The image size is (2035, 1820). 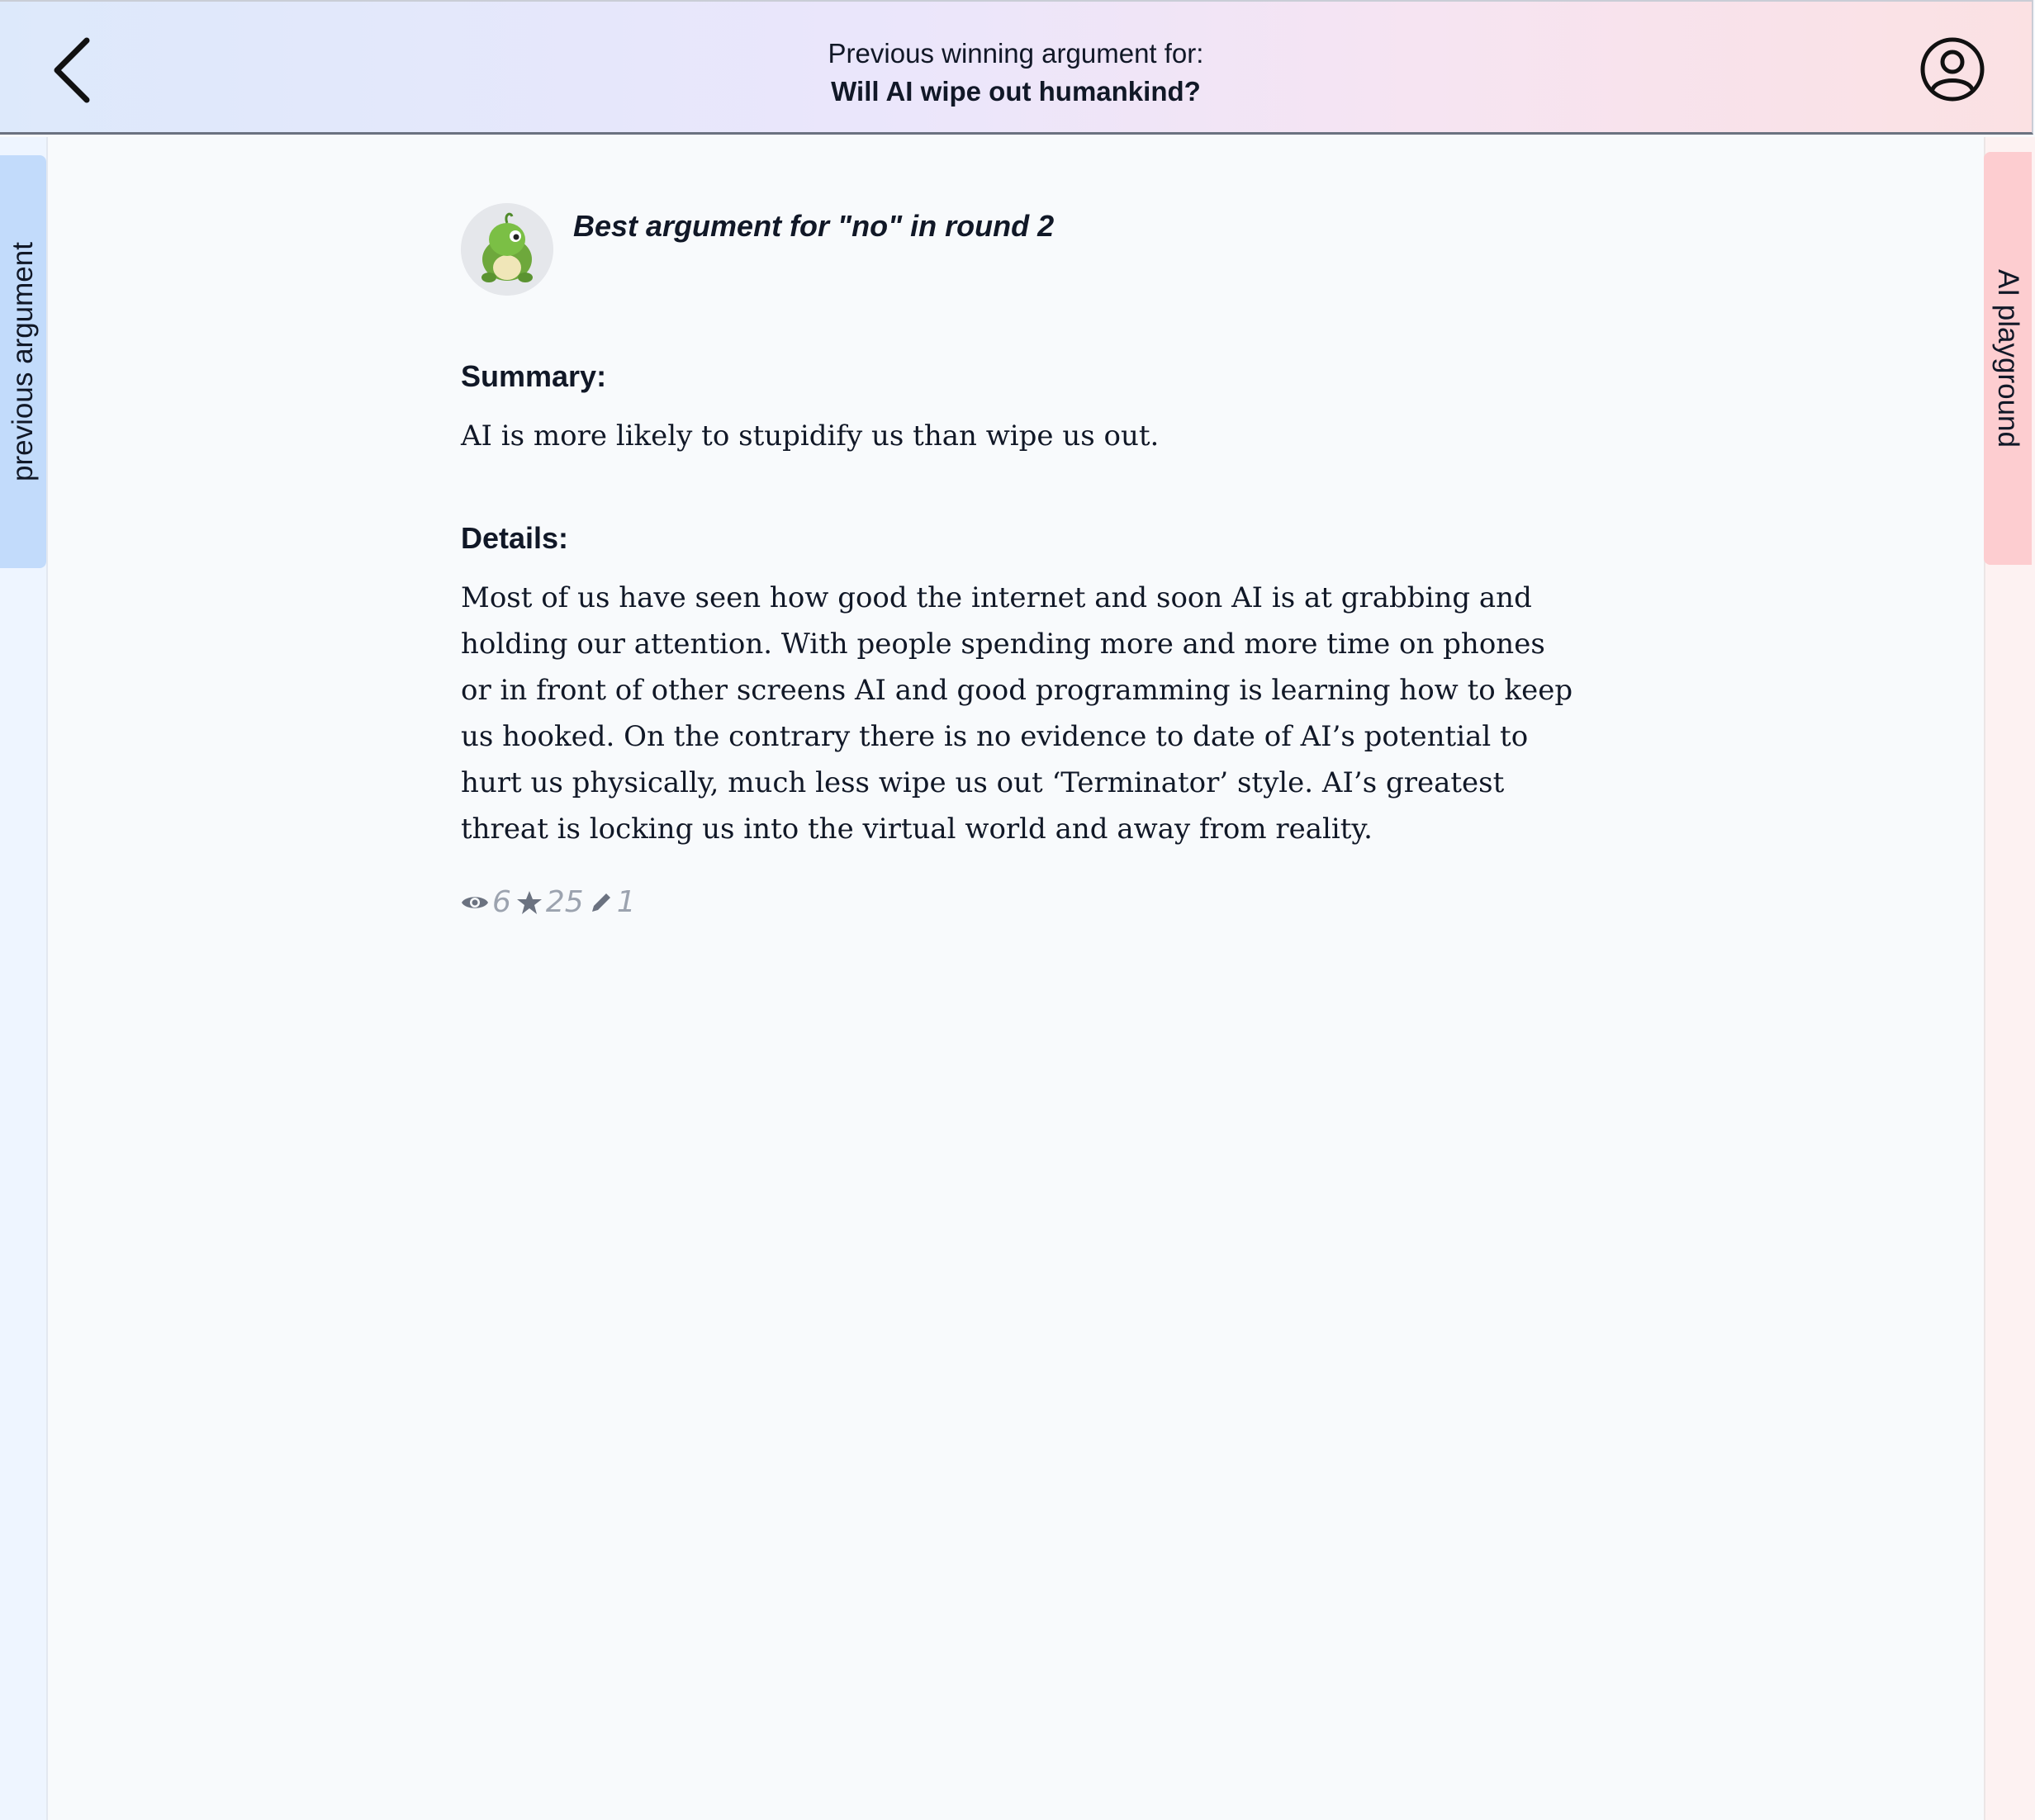 What do you see at coordinates (600, 902) in the screenshot?
I see `pencil-icon` at bounding box center [600, 902].